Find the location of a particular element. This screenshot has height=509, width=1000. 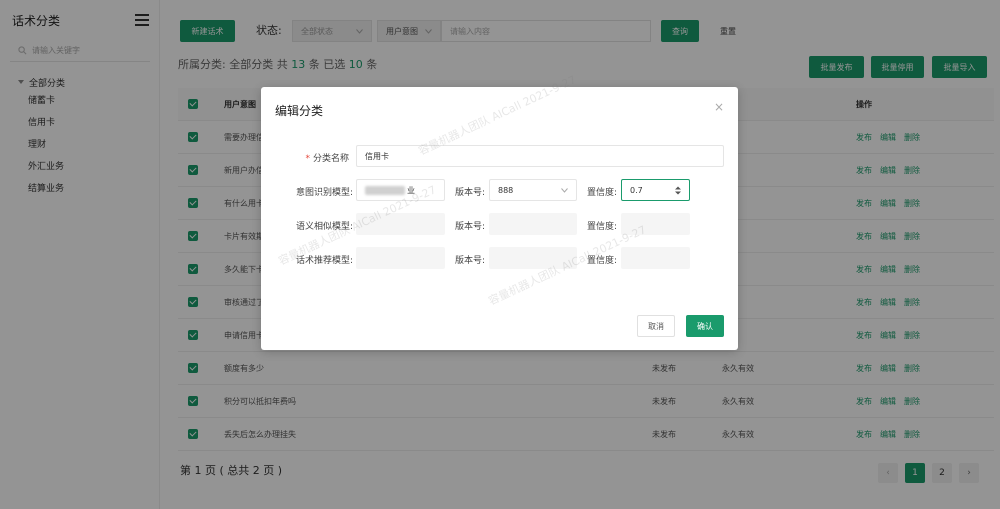

intent-model-label: 意图识别模型: is located at coordinates (324, 193).